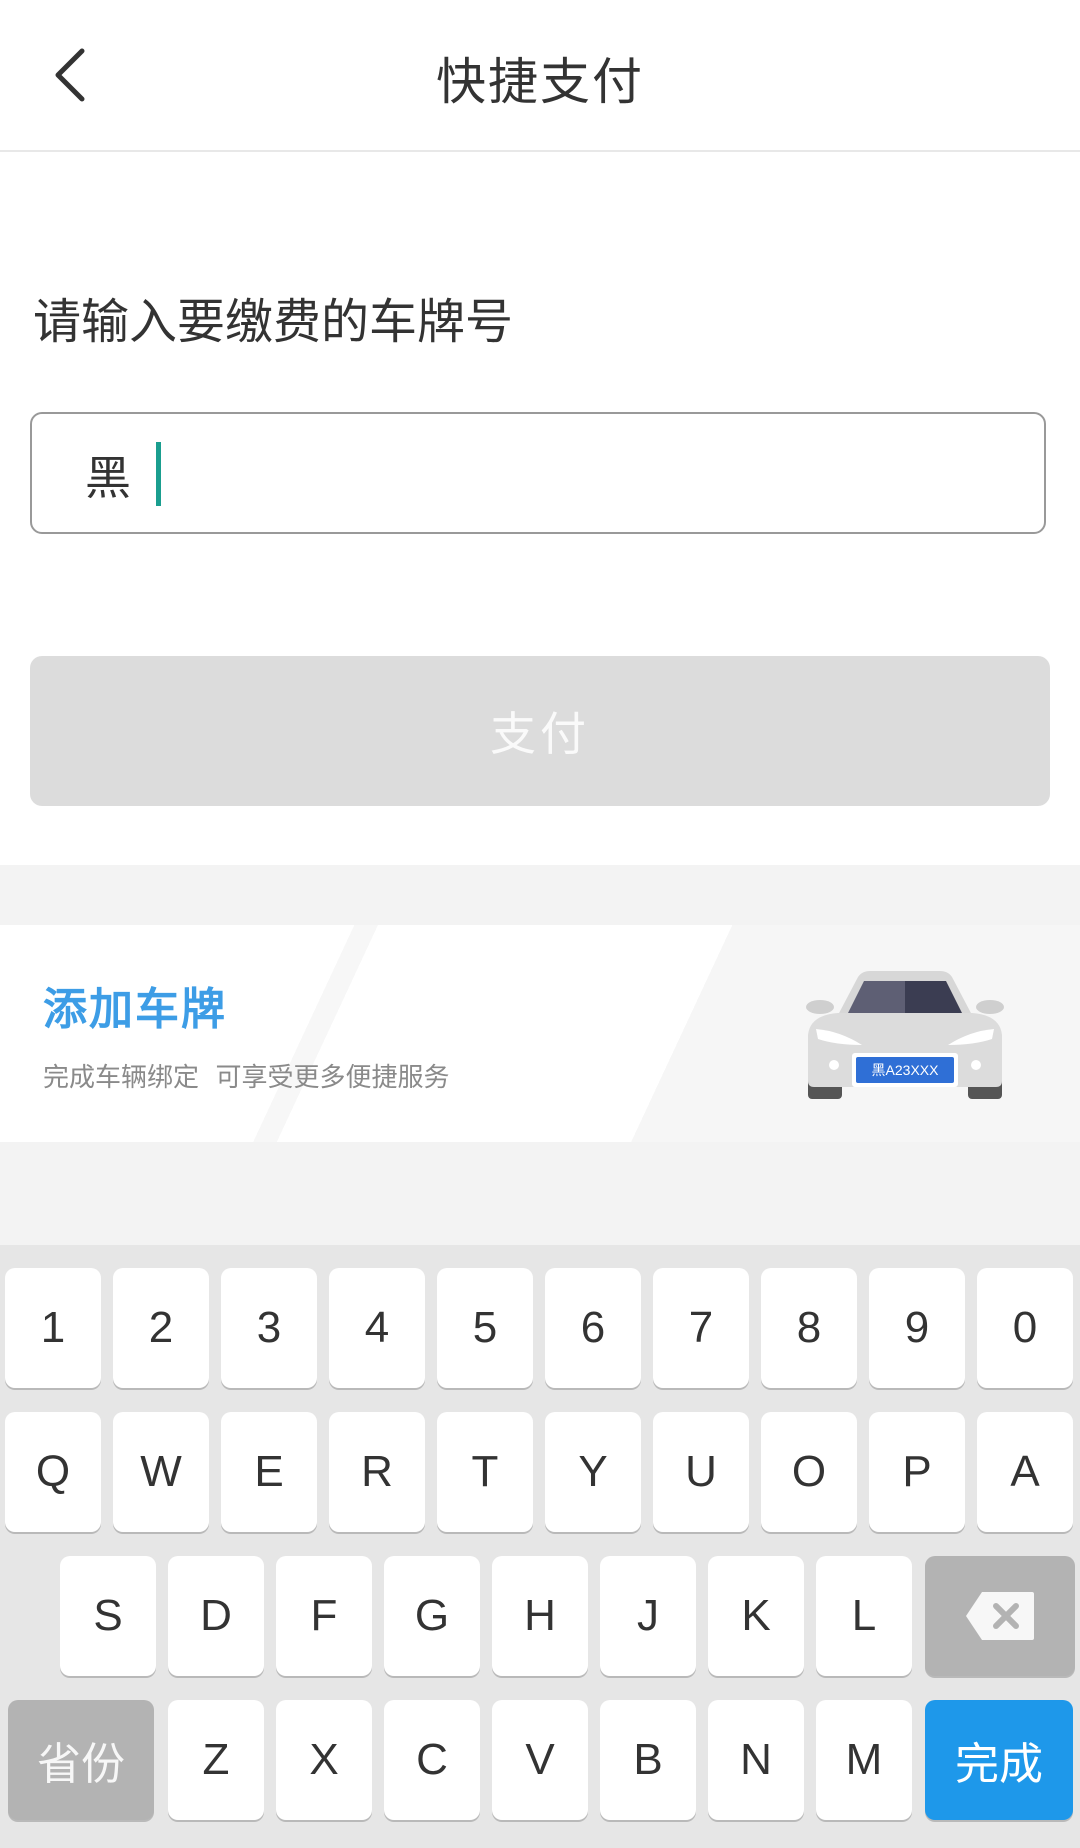 The image size is (1080, 1848). I want to click on key-r: R, so click(377, 1472).